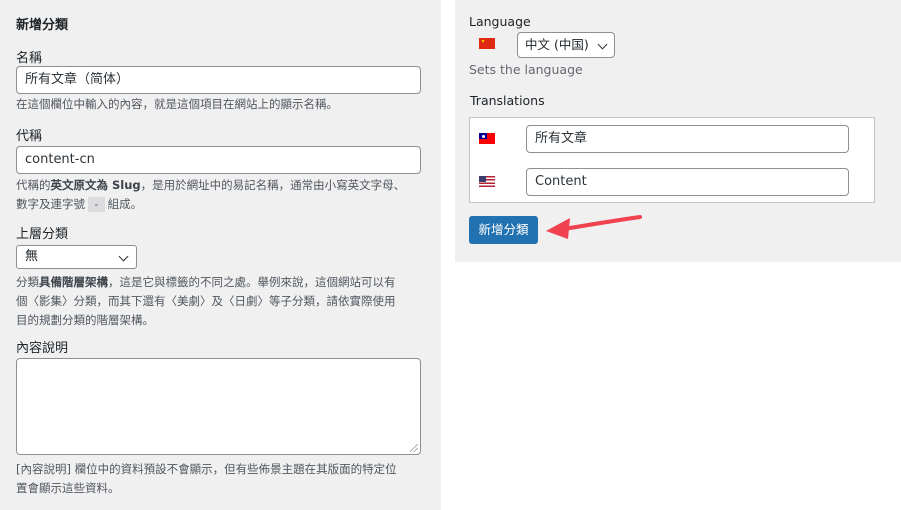 The width and height of the screenshot is (901, 510). What do you see at coordinates (414, 448) in the screenshot?
I see `resize-handle-icon` at bounding box center [414, 448].